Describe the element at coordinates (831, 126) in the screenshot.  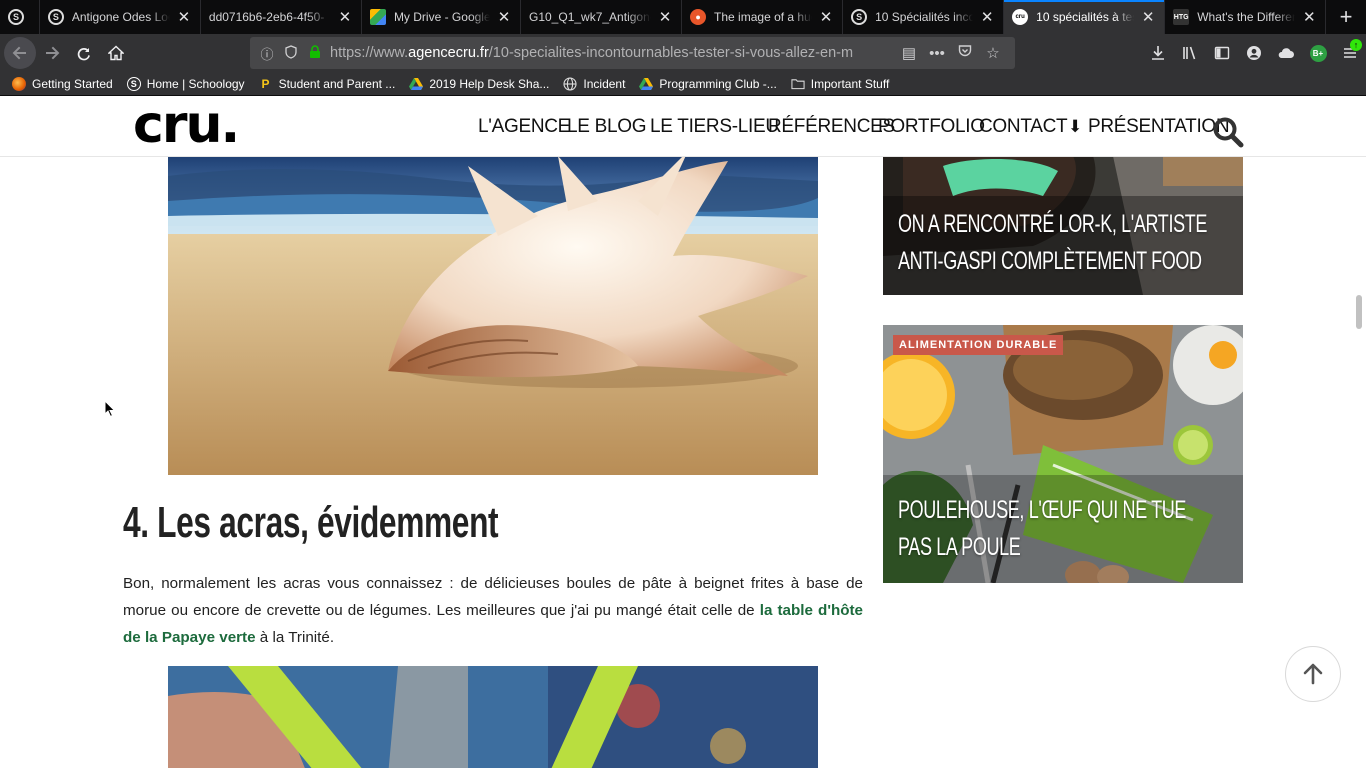
I see `nav-references: RÉFÉRENCES` at that location.